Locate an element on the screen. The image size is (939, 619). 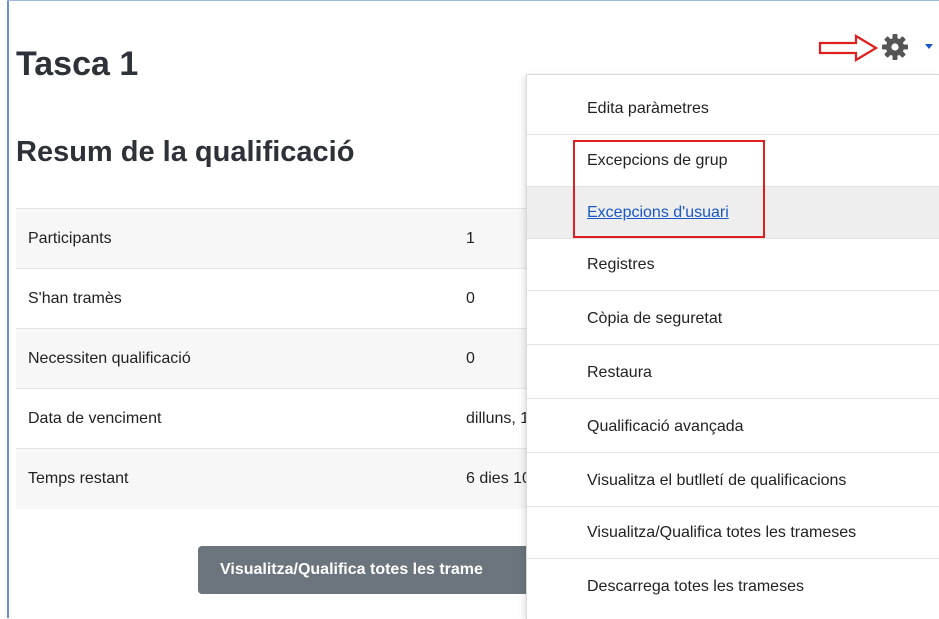
table-row: S'han tramès 0 is located at coordinates (296, 298).